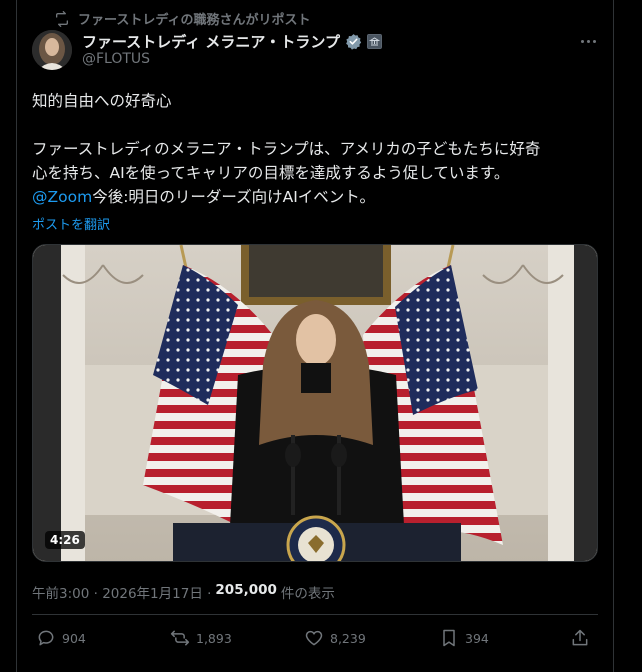 The width and height of the screenshot is (642, 672). What do you see at coordinates (65, 540) in the screenshot?
I see `video-duration: 4:26` at bounding box center [65, 540].